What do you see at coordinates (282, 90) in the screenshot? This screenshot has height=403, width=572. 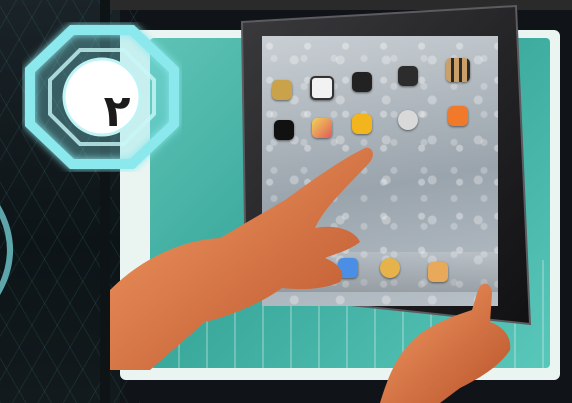 I see `contacts-app-icon` at bounding box center [282, 90].